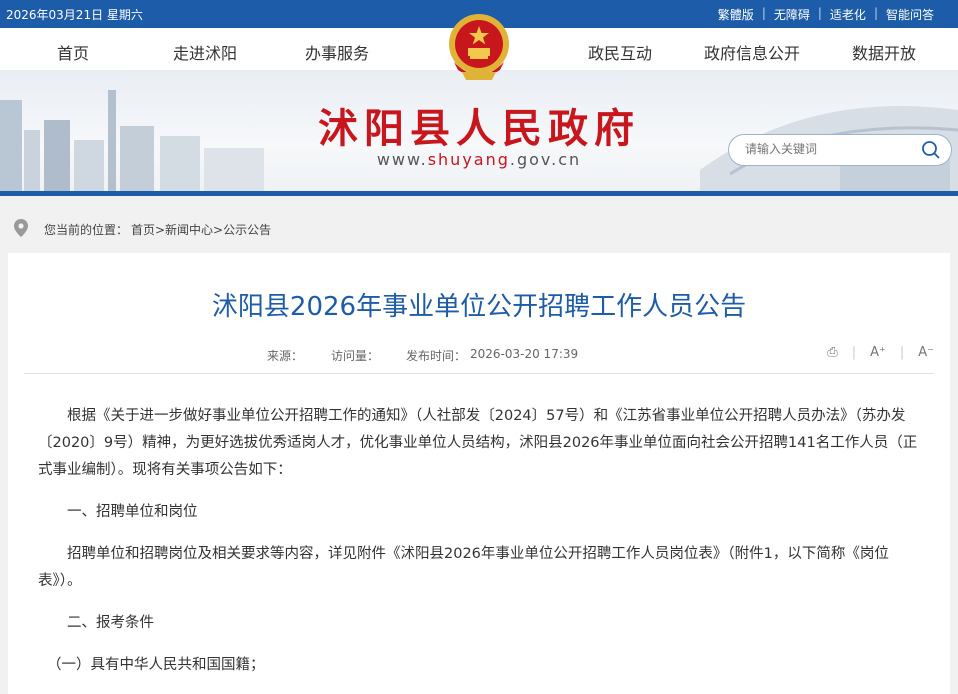 This screenshot has width=958, height=694. What do you see at coordinates (832, 352) in the screenshot?
I see `print-icon: ⎙` at bounding box center [832, 352].